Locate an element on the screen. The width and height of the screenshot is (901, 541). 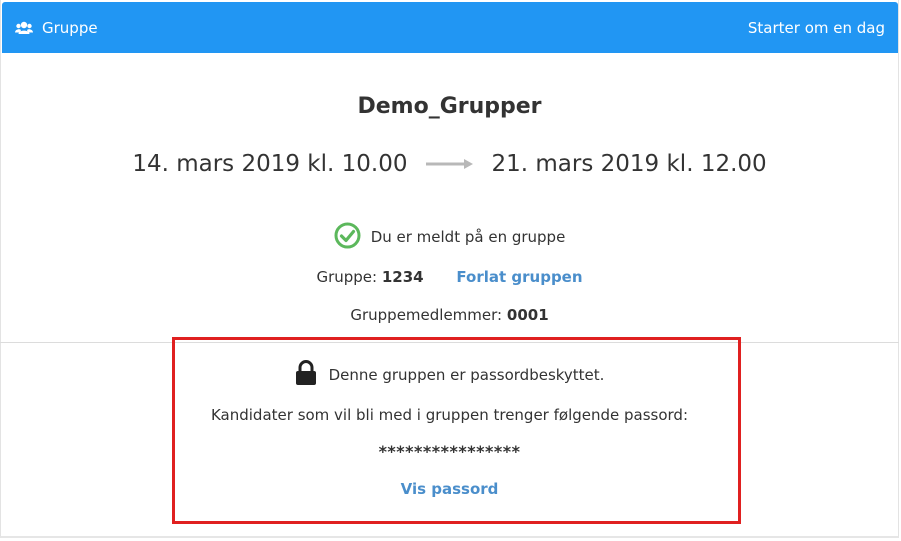
header-bar: Gruppe Starter om en dag is located at coordinates (450, 27).